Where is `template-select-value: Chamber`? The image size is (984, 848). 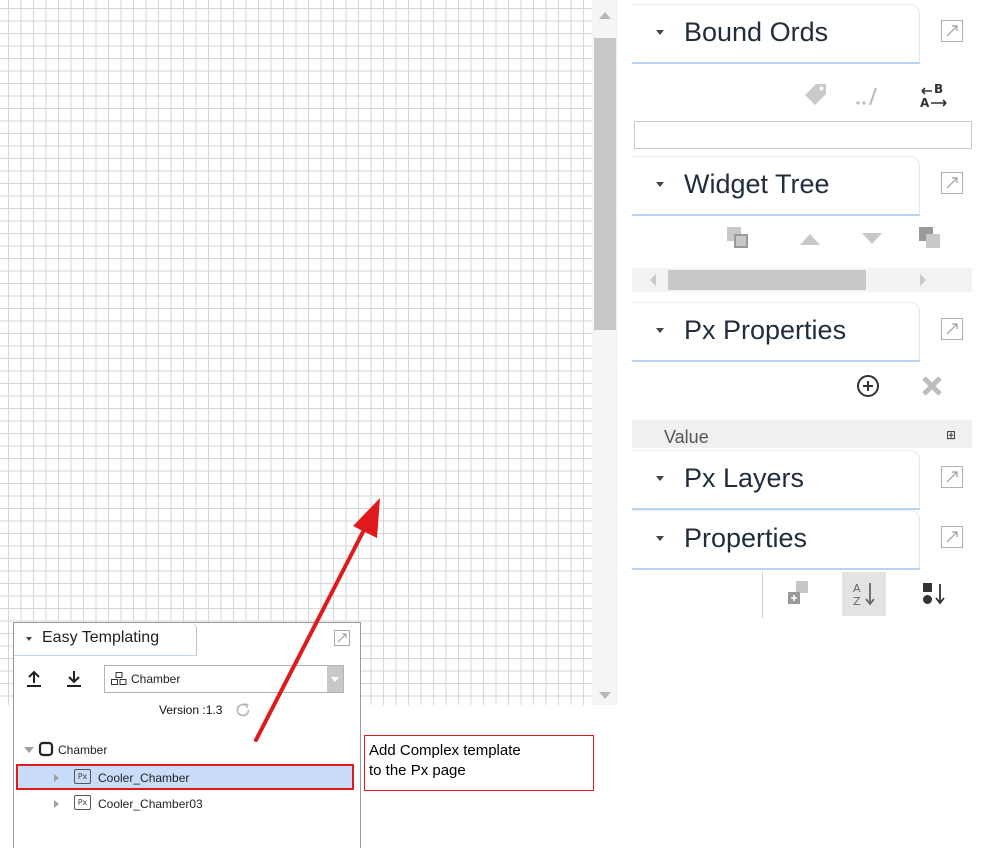
template-select-value: Chamber is located at coordinates (156, 679).